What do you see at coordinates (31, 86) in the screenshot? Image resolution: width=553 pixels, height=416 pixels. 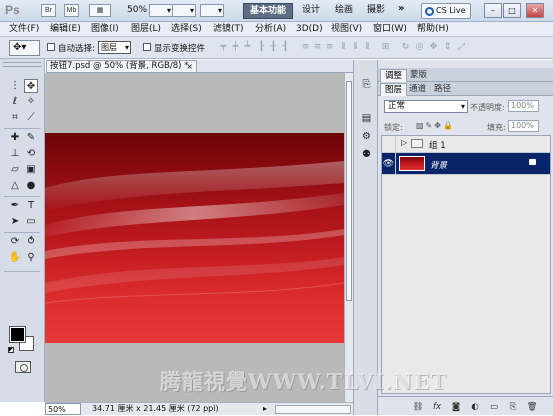 I see `move-tool-icon: ✥` at bounding box center [31, 86].